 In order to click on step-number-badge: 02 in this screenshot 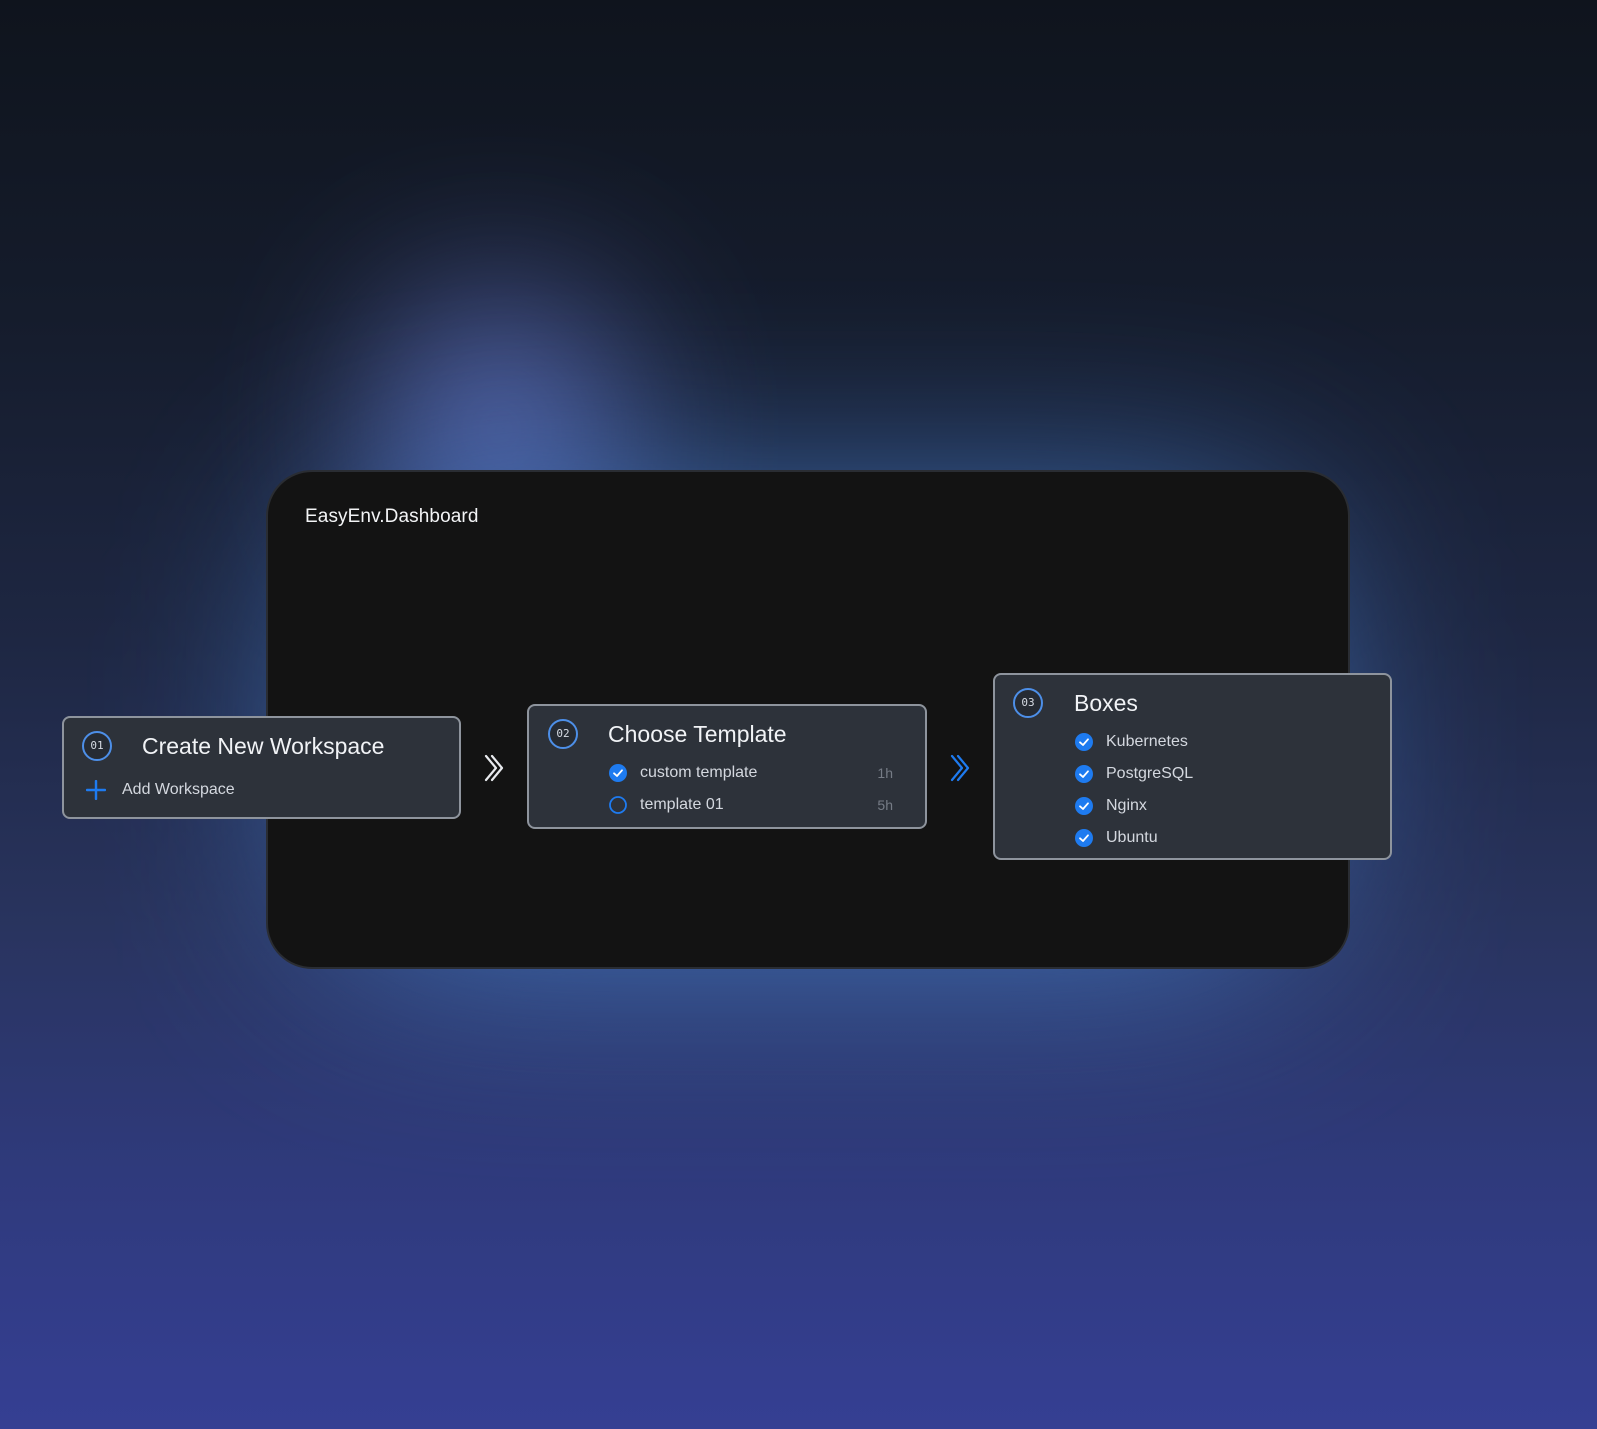, I will do `click(563, 734)`.